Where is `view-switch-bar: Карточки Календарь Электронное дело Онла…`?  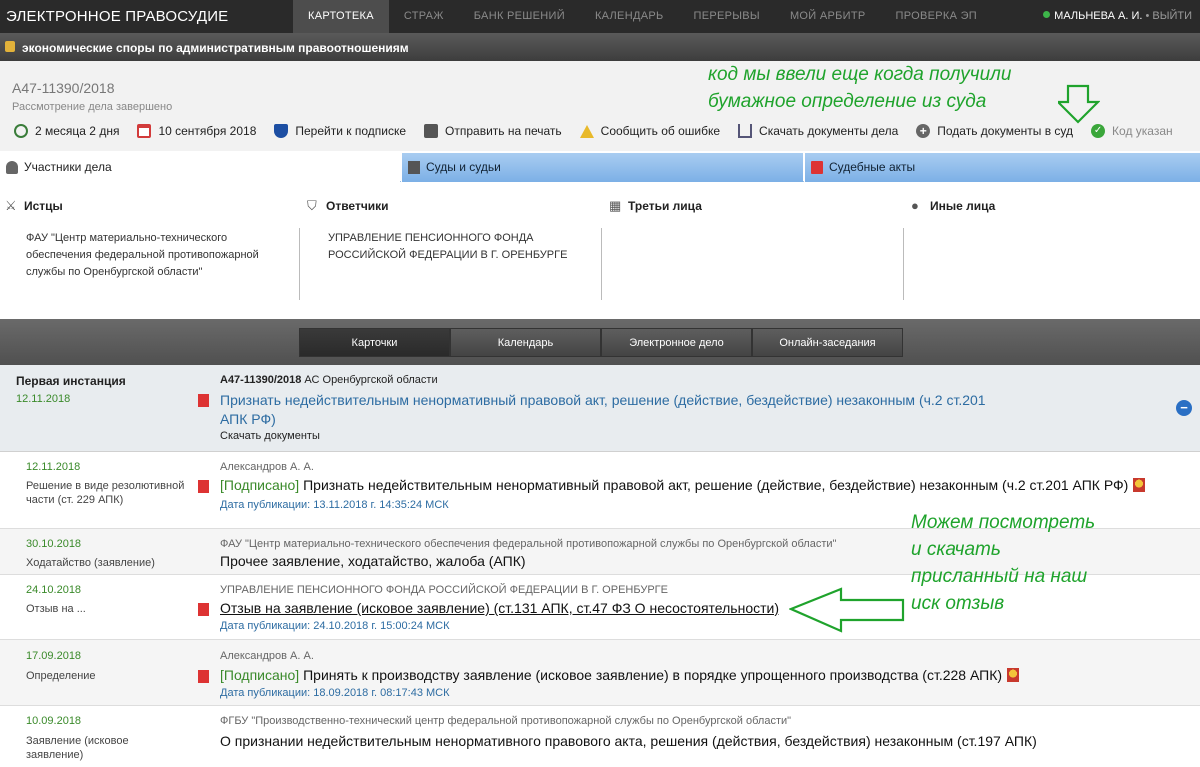
view-switch-bar: Карточки Календарь Электронное дело Онла… is located at coordinates (600, 342).